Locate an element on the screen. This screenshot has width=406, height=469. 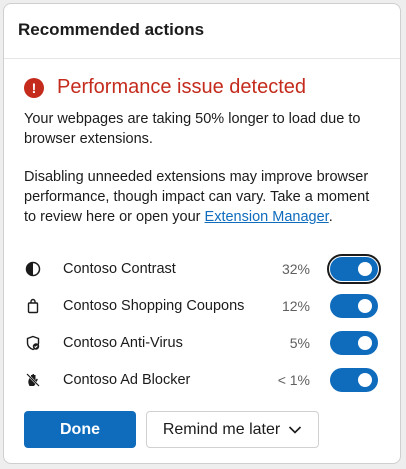
advice-suffix: . is located at coordinates (330, 217).